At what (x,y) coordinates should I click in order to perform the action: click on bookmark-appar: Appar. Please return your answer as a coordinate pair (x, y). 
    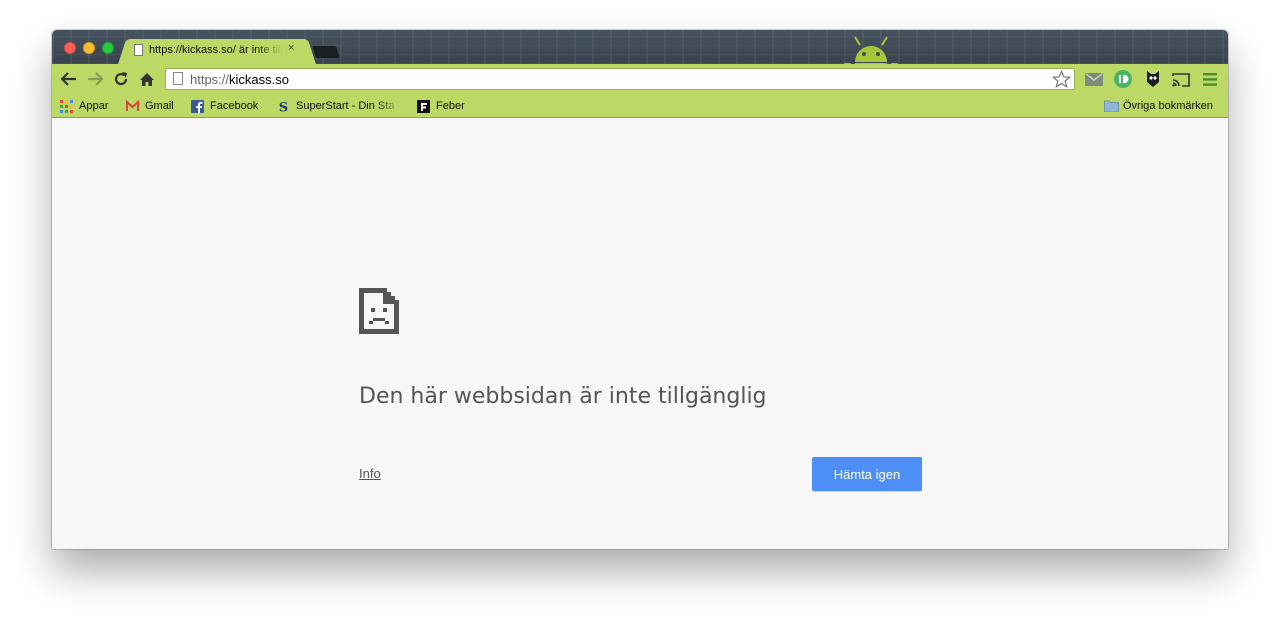
    Looking at the image, I should click on (84, 106).